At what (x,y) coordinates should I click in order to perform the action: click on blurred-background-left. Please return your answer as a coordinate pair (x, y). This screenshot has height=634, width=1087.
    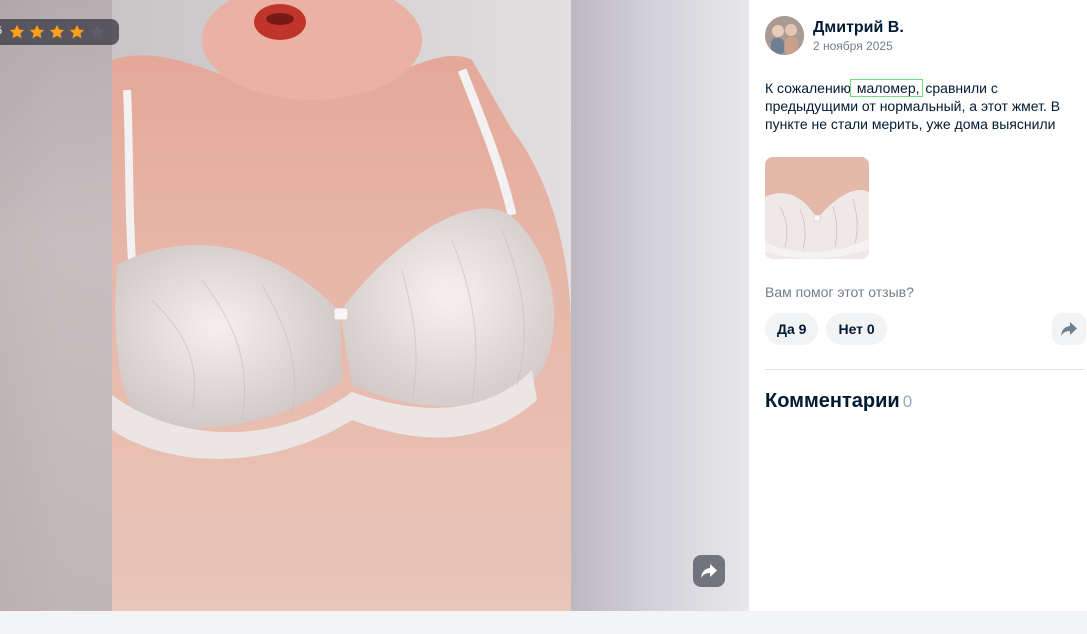
    Looking at the image, I should click on (56, 305).